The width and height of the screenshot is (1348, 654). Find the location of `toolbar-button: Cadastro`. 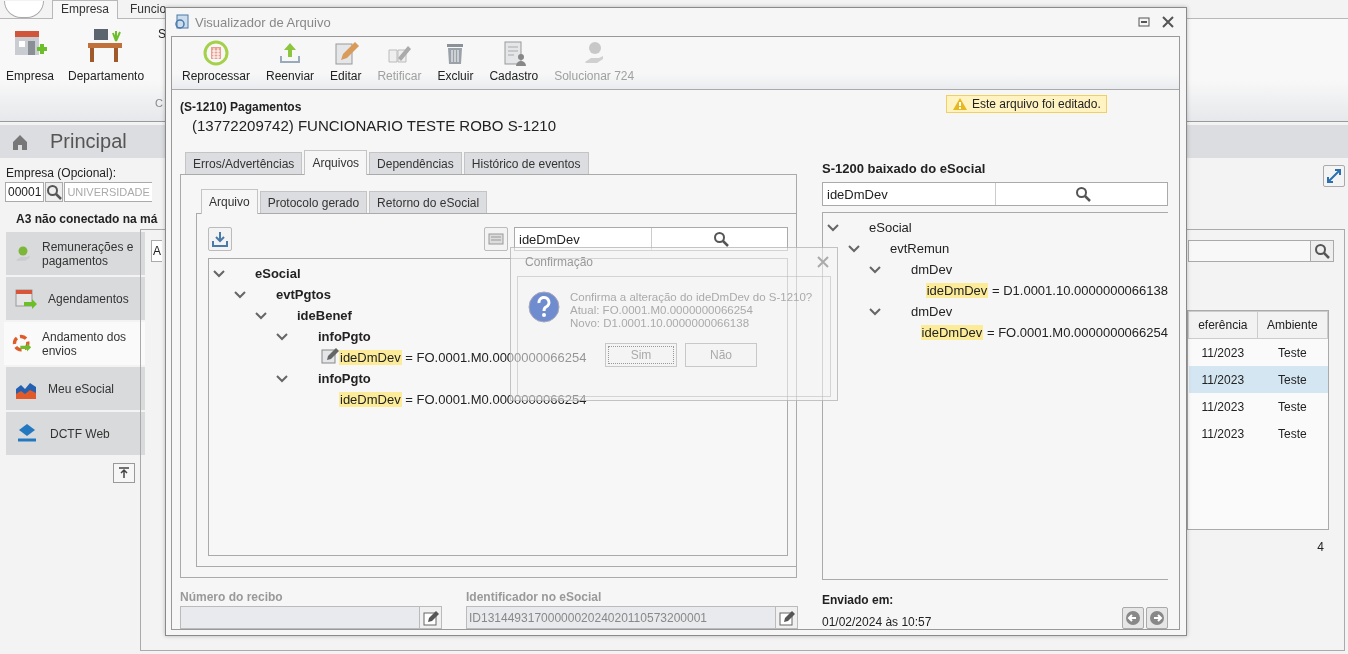

toolbar-button: Cadastro is located at coordinates (514, 64).